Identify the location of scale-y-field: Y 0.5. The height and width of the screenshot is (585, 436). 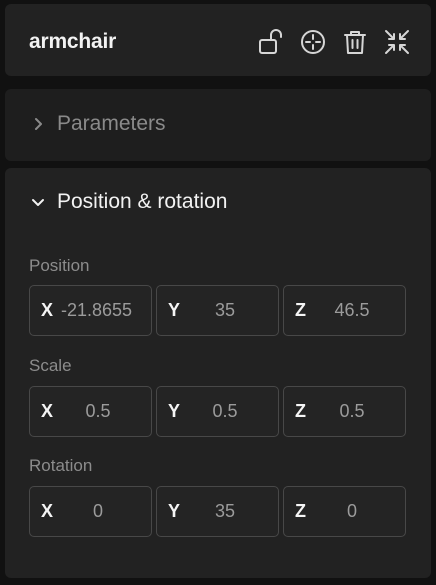
(217, 411).